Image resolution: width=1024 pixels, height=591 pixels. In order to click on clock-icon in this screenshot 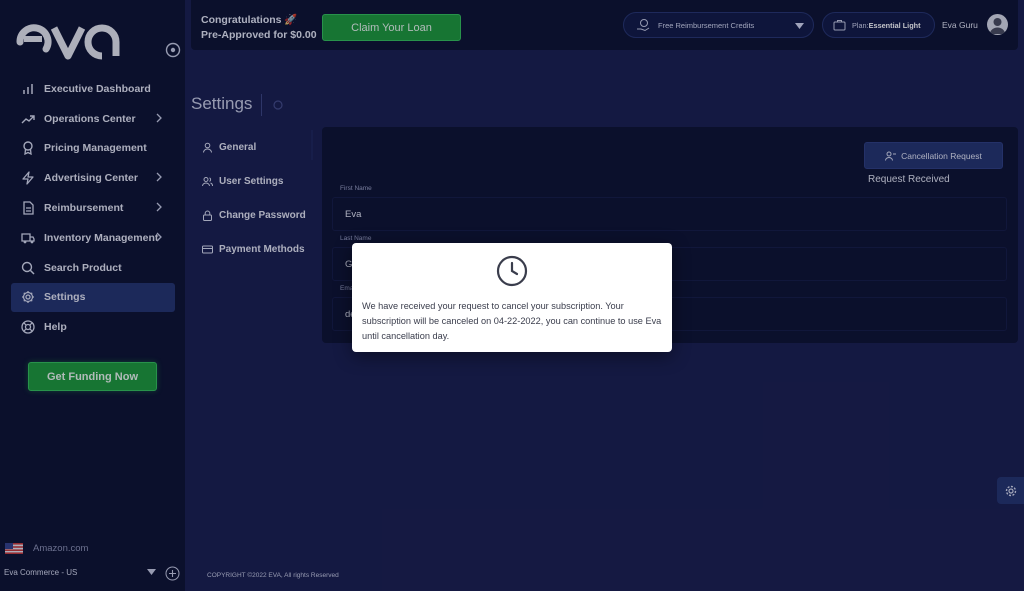, I will do `click(512, 271)`.